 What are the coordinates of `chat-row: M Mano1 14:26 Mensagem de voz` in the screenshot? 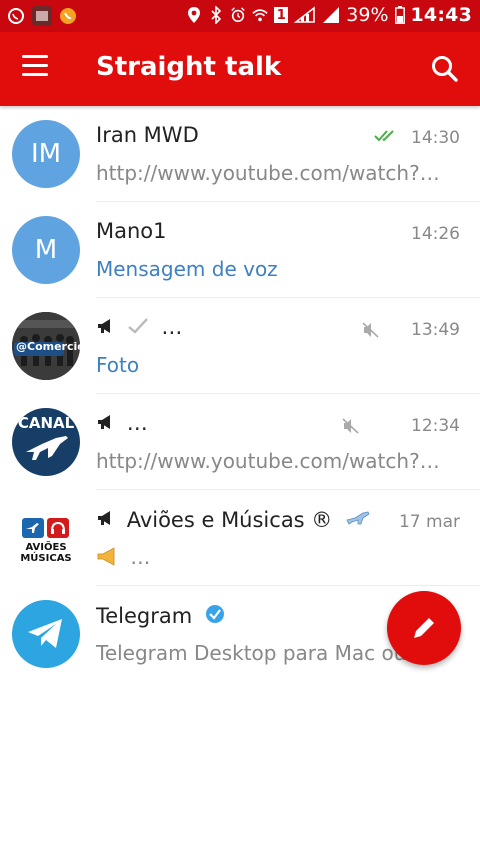 It's located at (240, 250).